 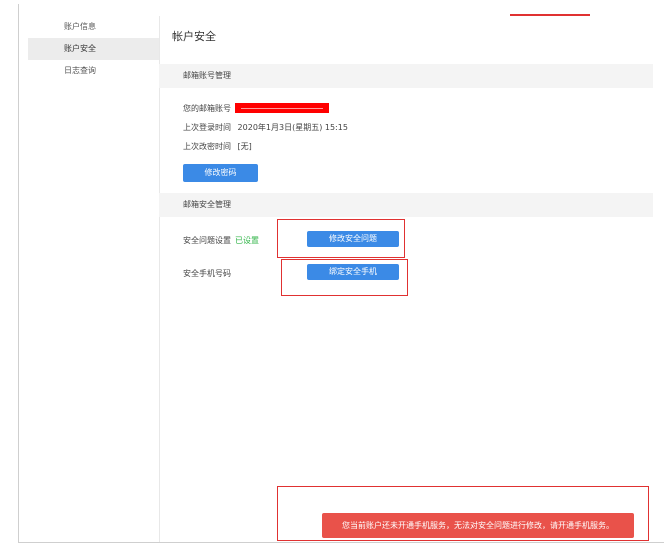 I want to click on last-login-label: 上次登录时间, so click(x=207, y=127).